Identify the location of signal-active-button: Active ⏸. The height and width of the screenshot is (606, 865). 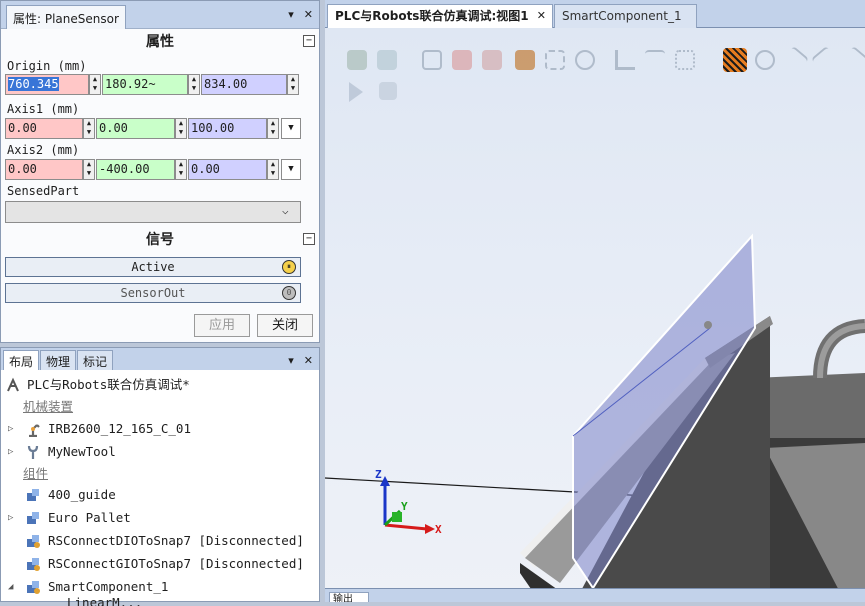
(153, 267).